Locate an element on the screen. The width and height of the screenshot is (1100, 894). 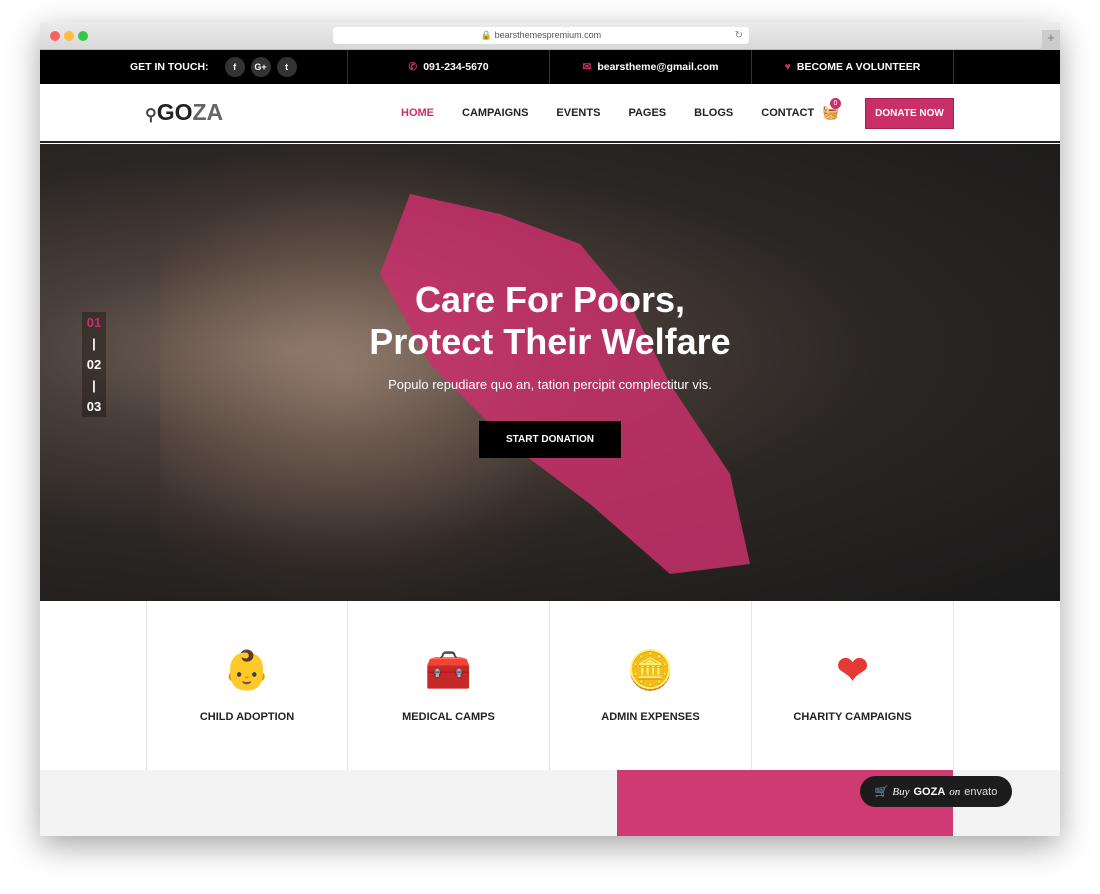
slide-1: 01 is located at coordinates (94, 322).